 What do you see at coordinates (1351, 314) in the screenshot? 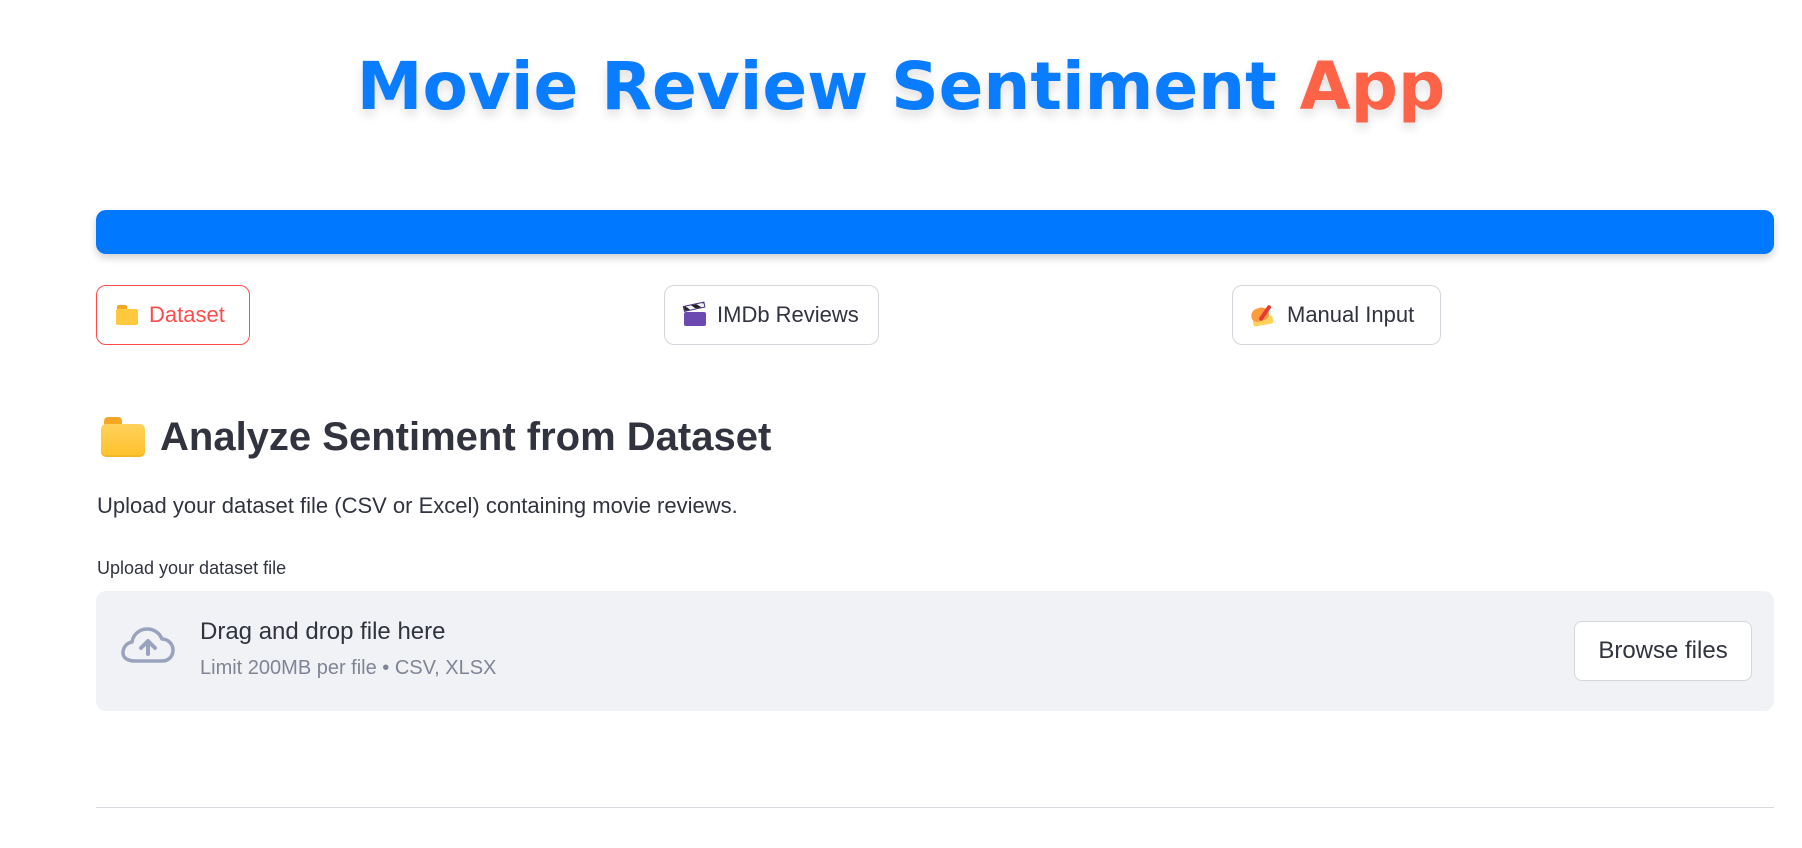
I see `manual-input-nav-label: Manual Input` at bounding box center [1351, 314].